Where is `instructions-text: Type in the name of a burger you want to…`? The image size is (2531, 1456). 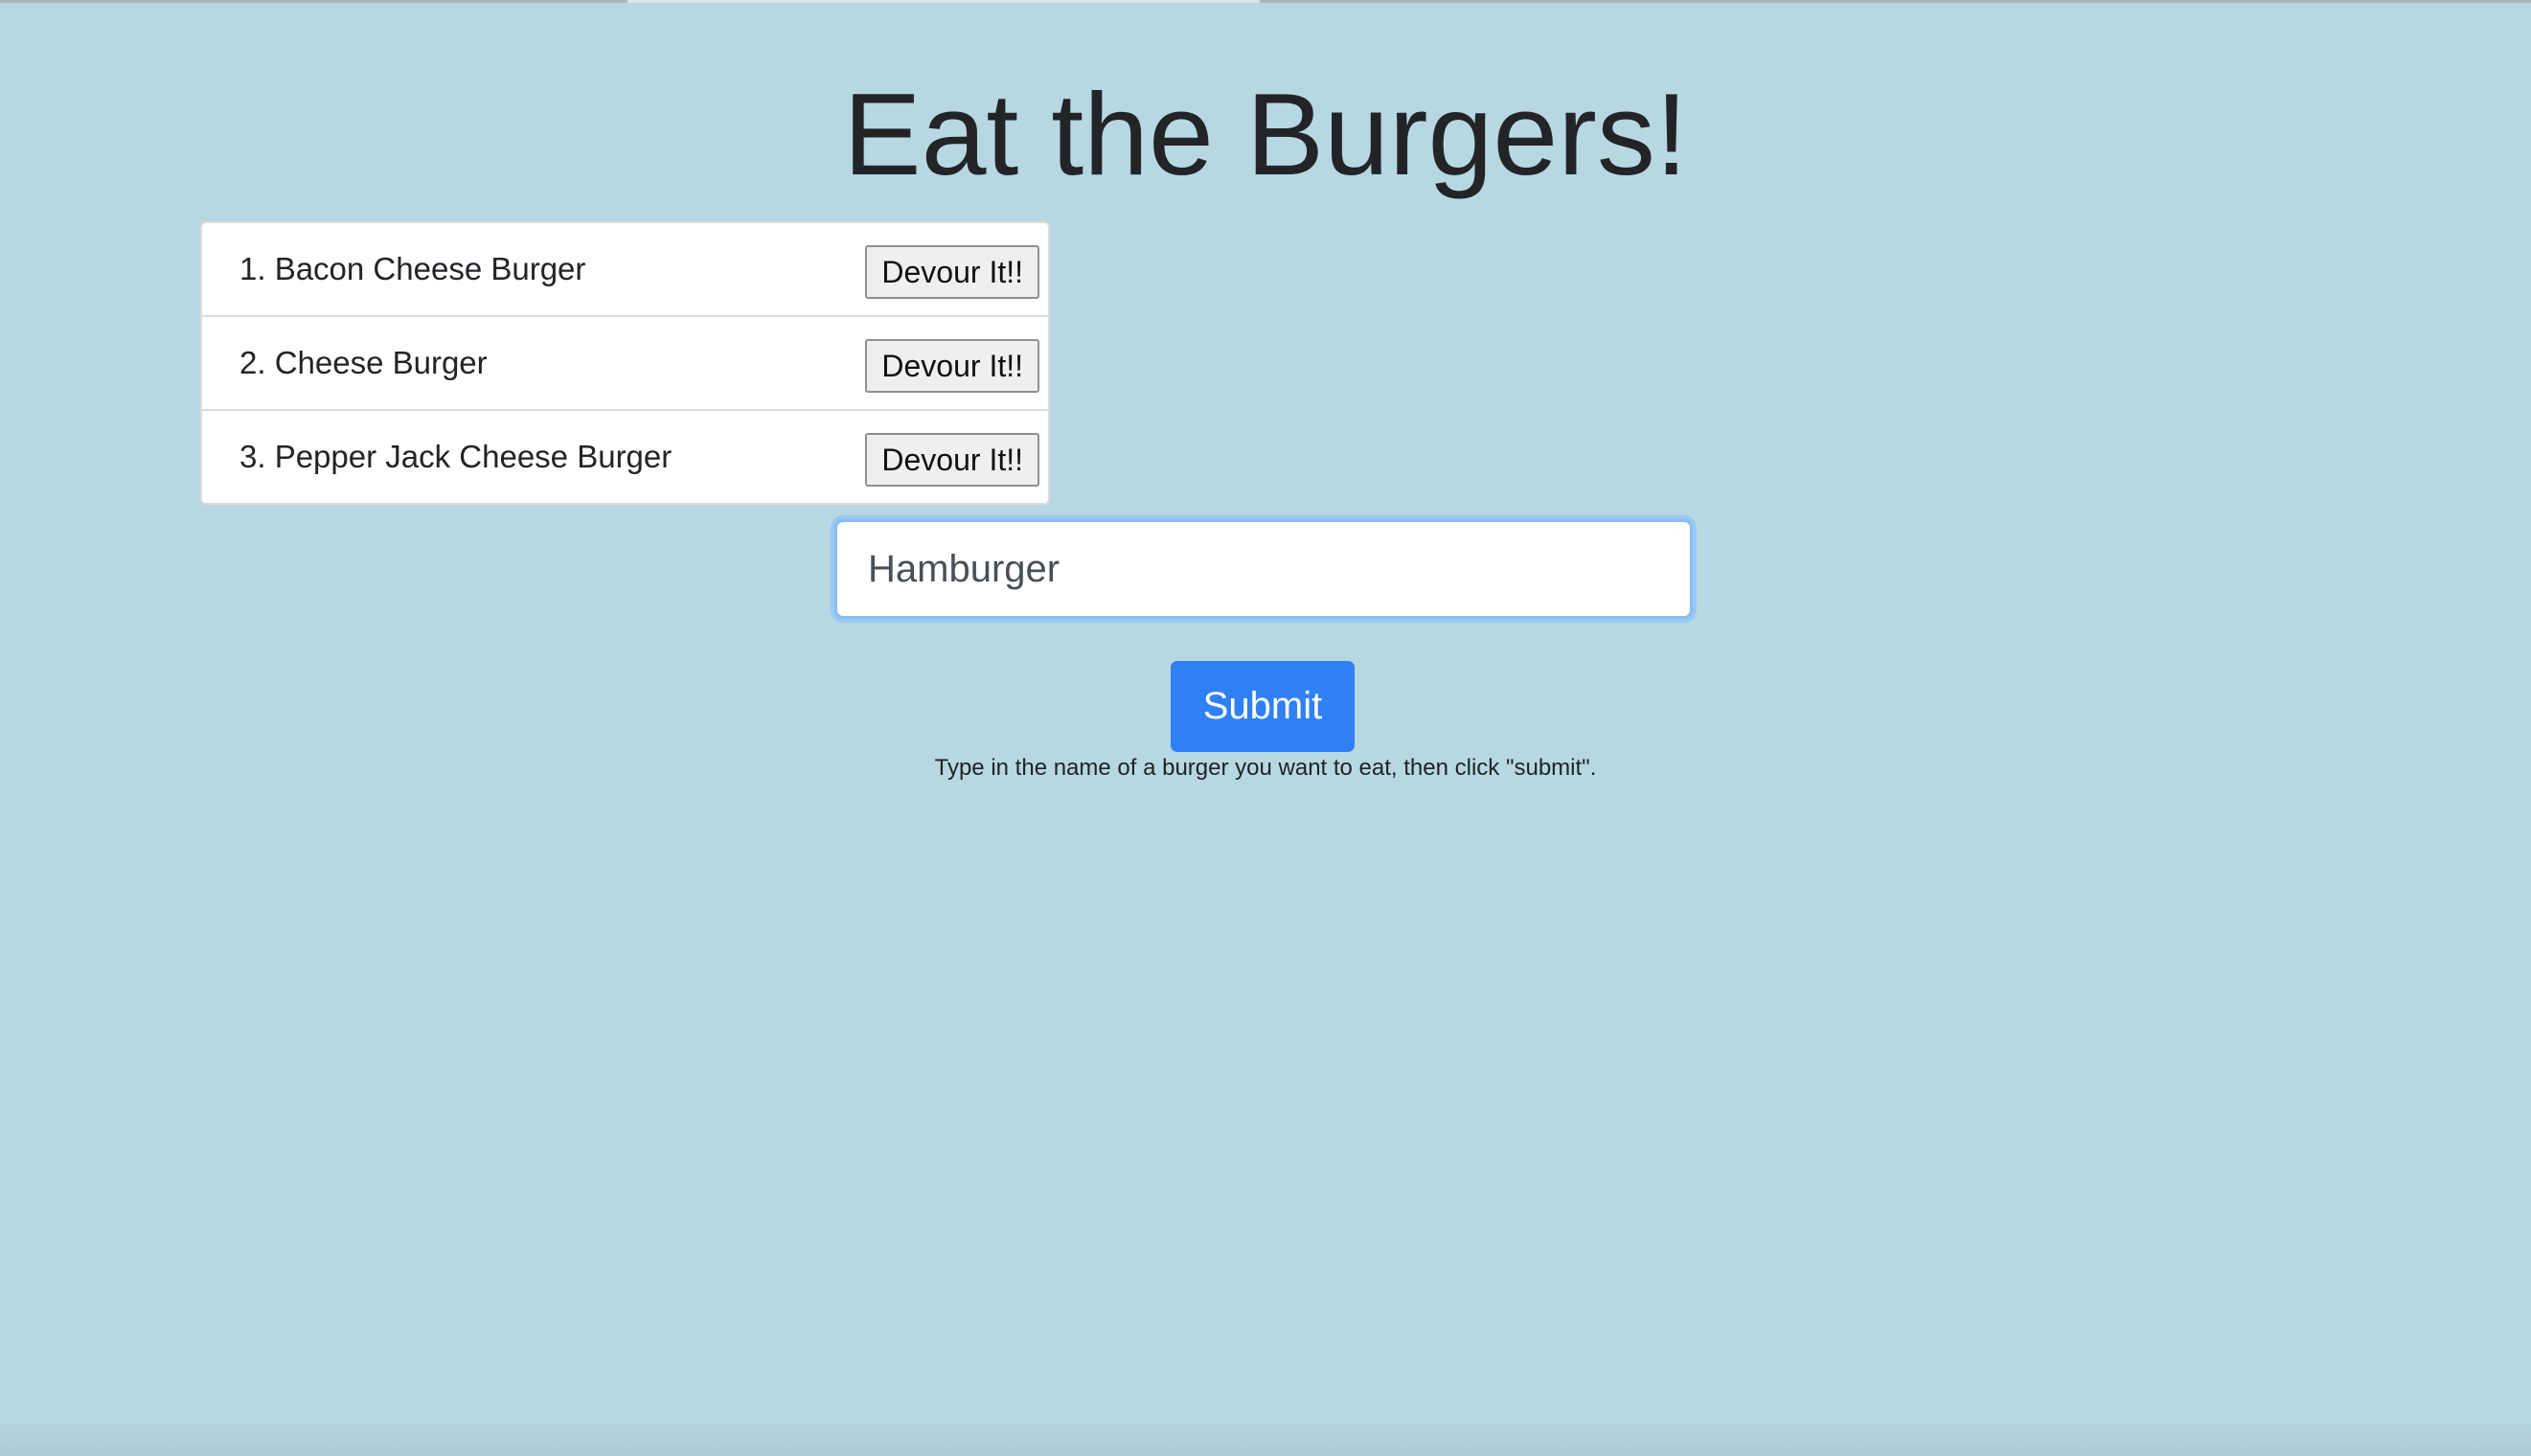 instructions-text: Type in the name of a burger you want to… is located at coordinates (1265, 768).